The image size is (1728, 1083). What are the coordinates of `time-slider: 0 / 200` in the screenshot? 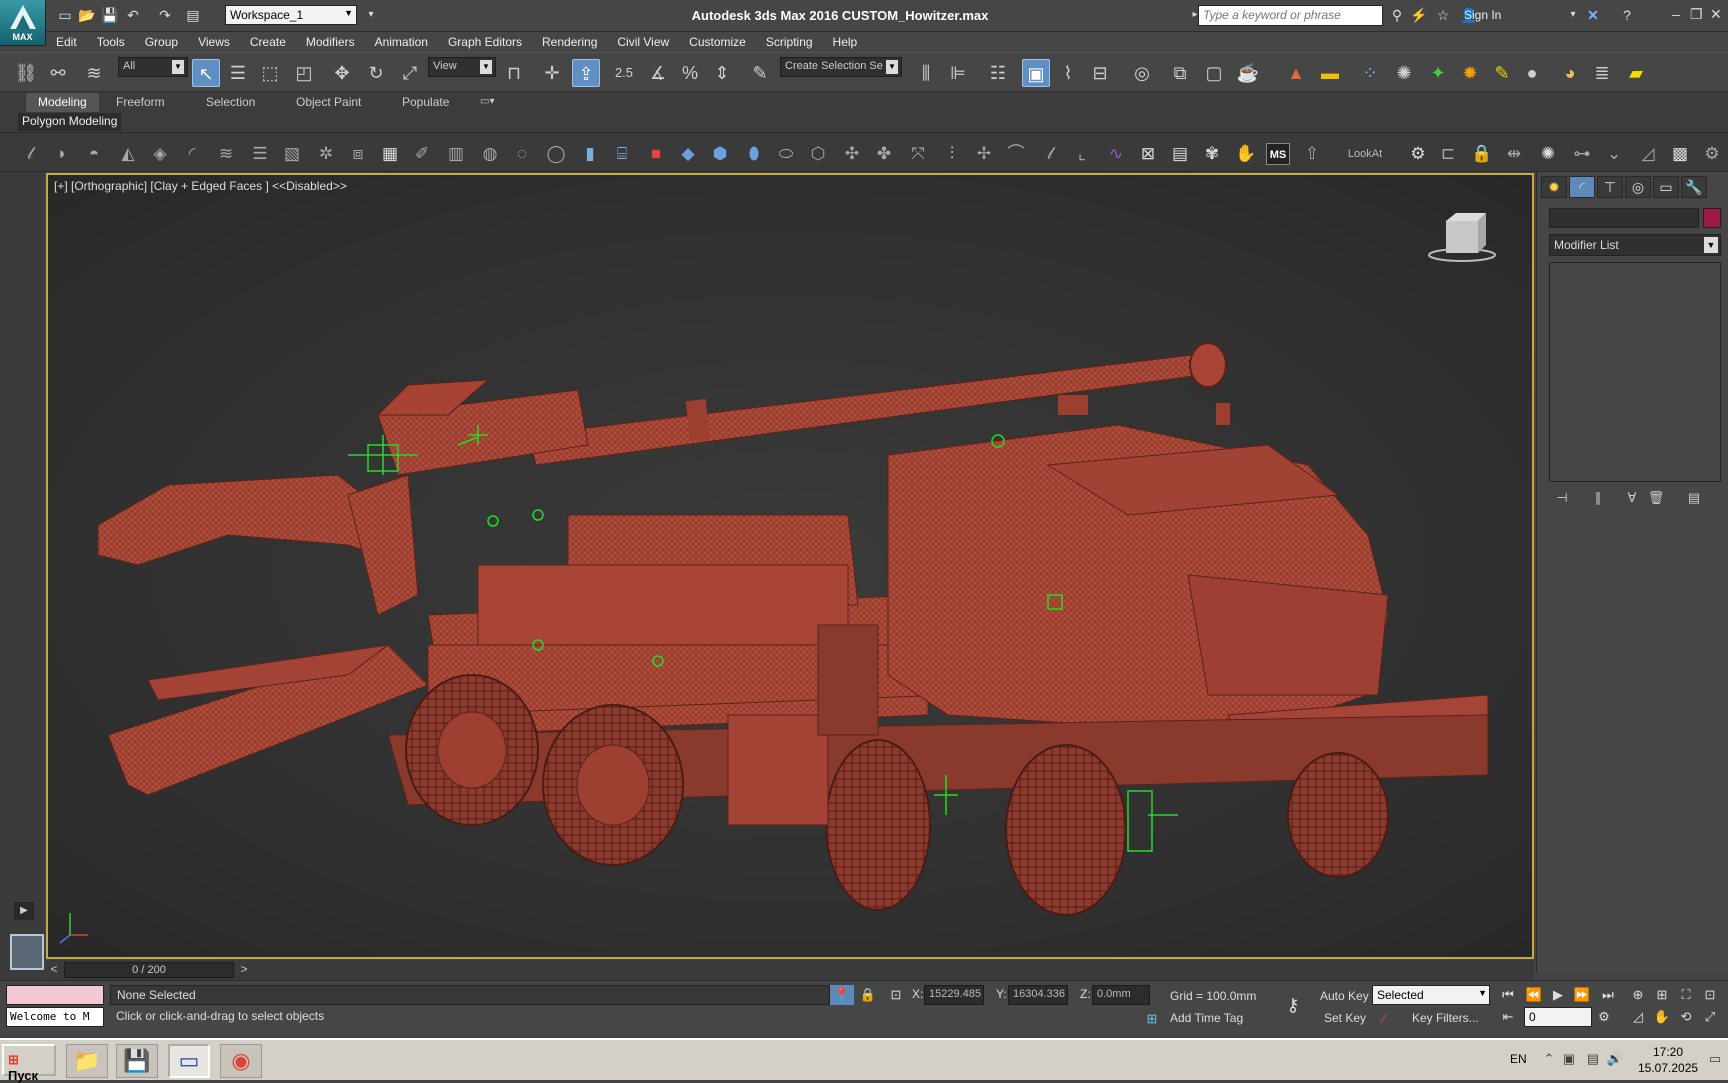 It's located at (149, 970).